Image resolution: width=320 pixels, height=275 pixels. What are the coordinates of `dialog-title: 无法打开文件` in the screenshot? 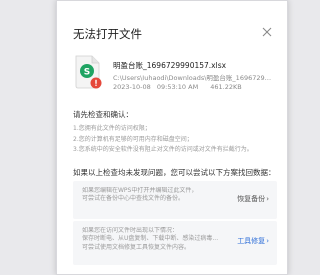 It's located at (107, 34).